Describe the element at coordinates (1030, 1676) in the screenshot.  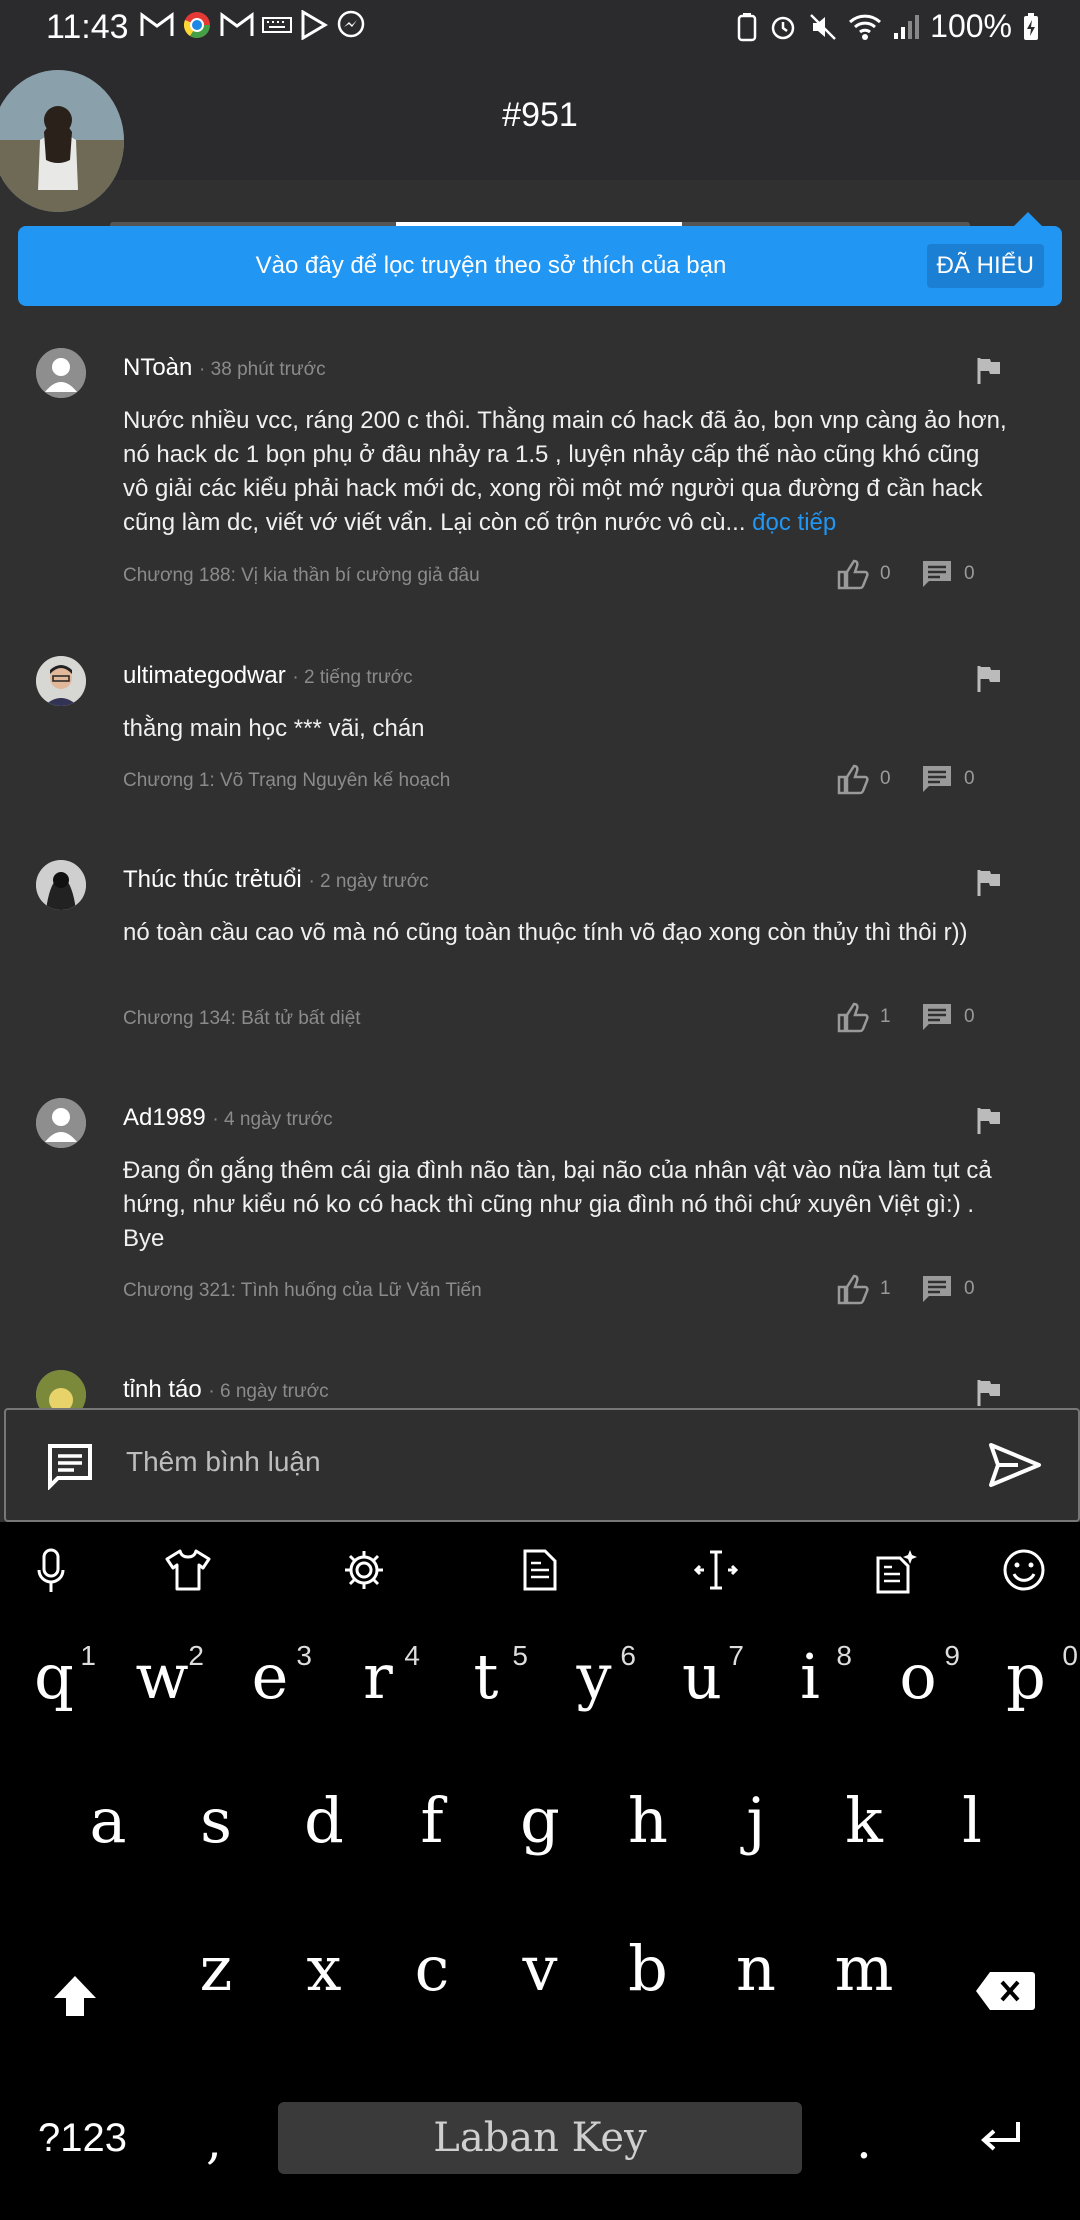
I see `key-p: 0p` at that location.